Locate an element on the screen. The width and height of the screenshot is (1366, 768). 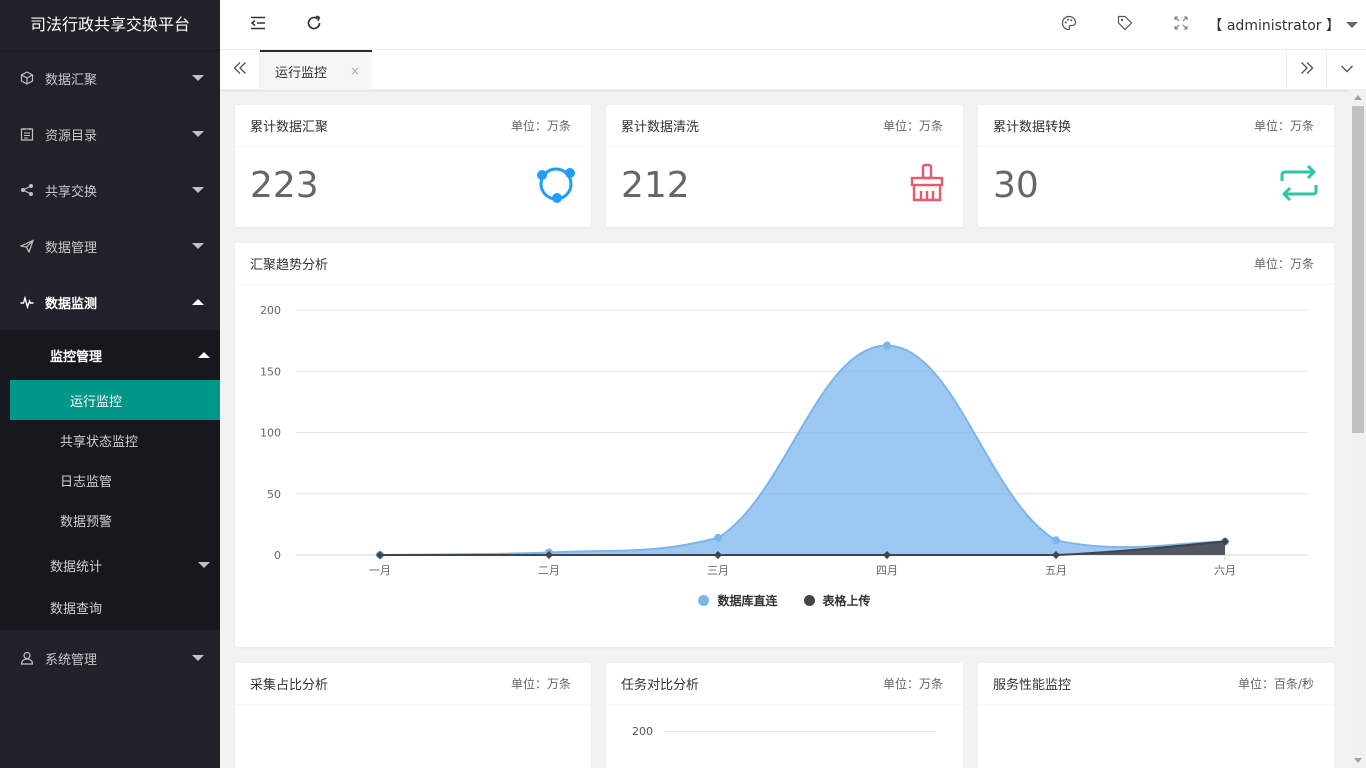
x-tick-label: 二月 is located at coordinates (549, 570).